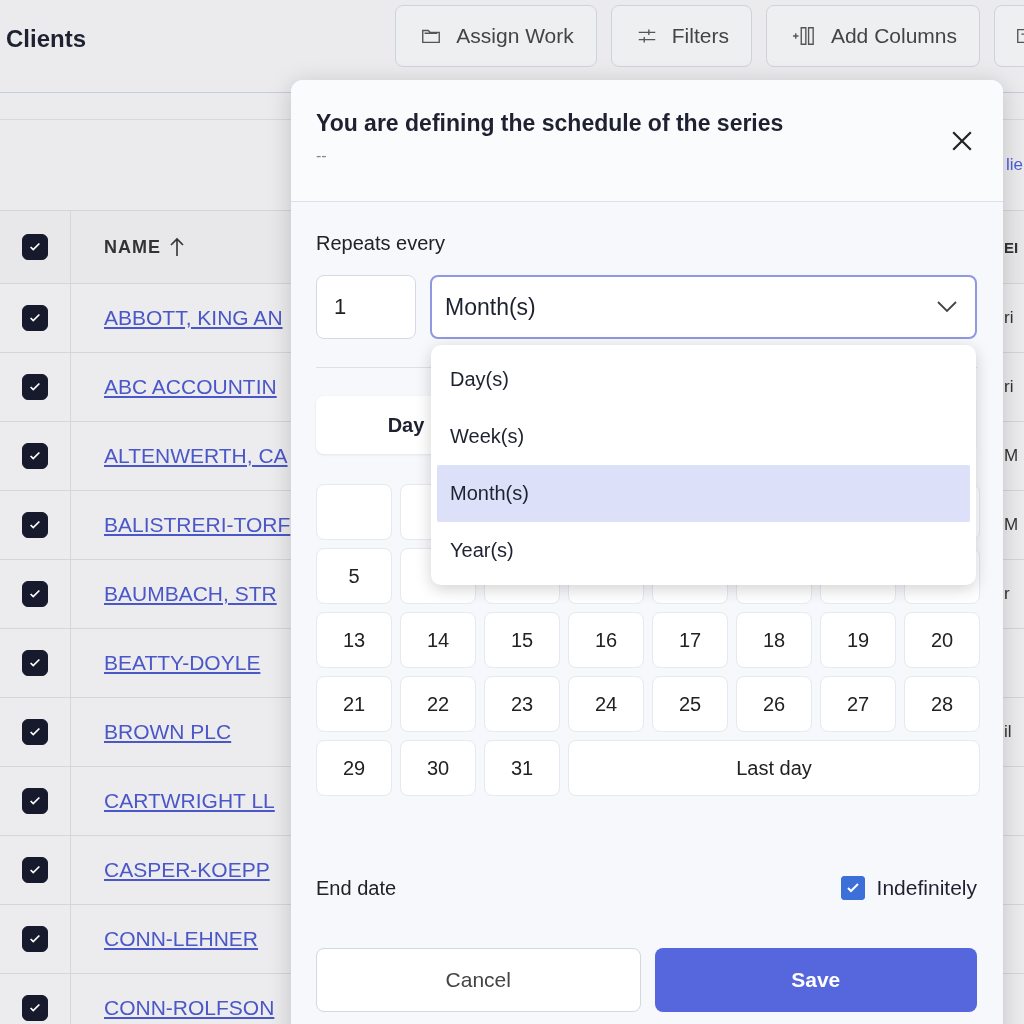 This screenshot has height=1024, width=1024. What do you see at coordinates (690, 640) in the screenshot?
I see `day-cell: 17` at bounding box center [690, 640].